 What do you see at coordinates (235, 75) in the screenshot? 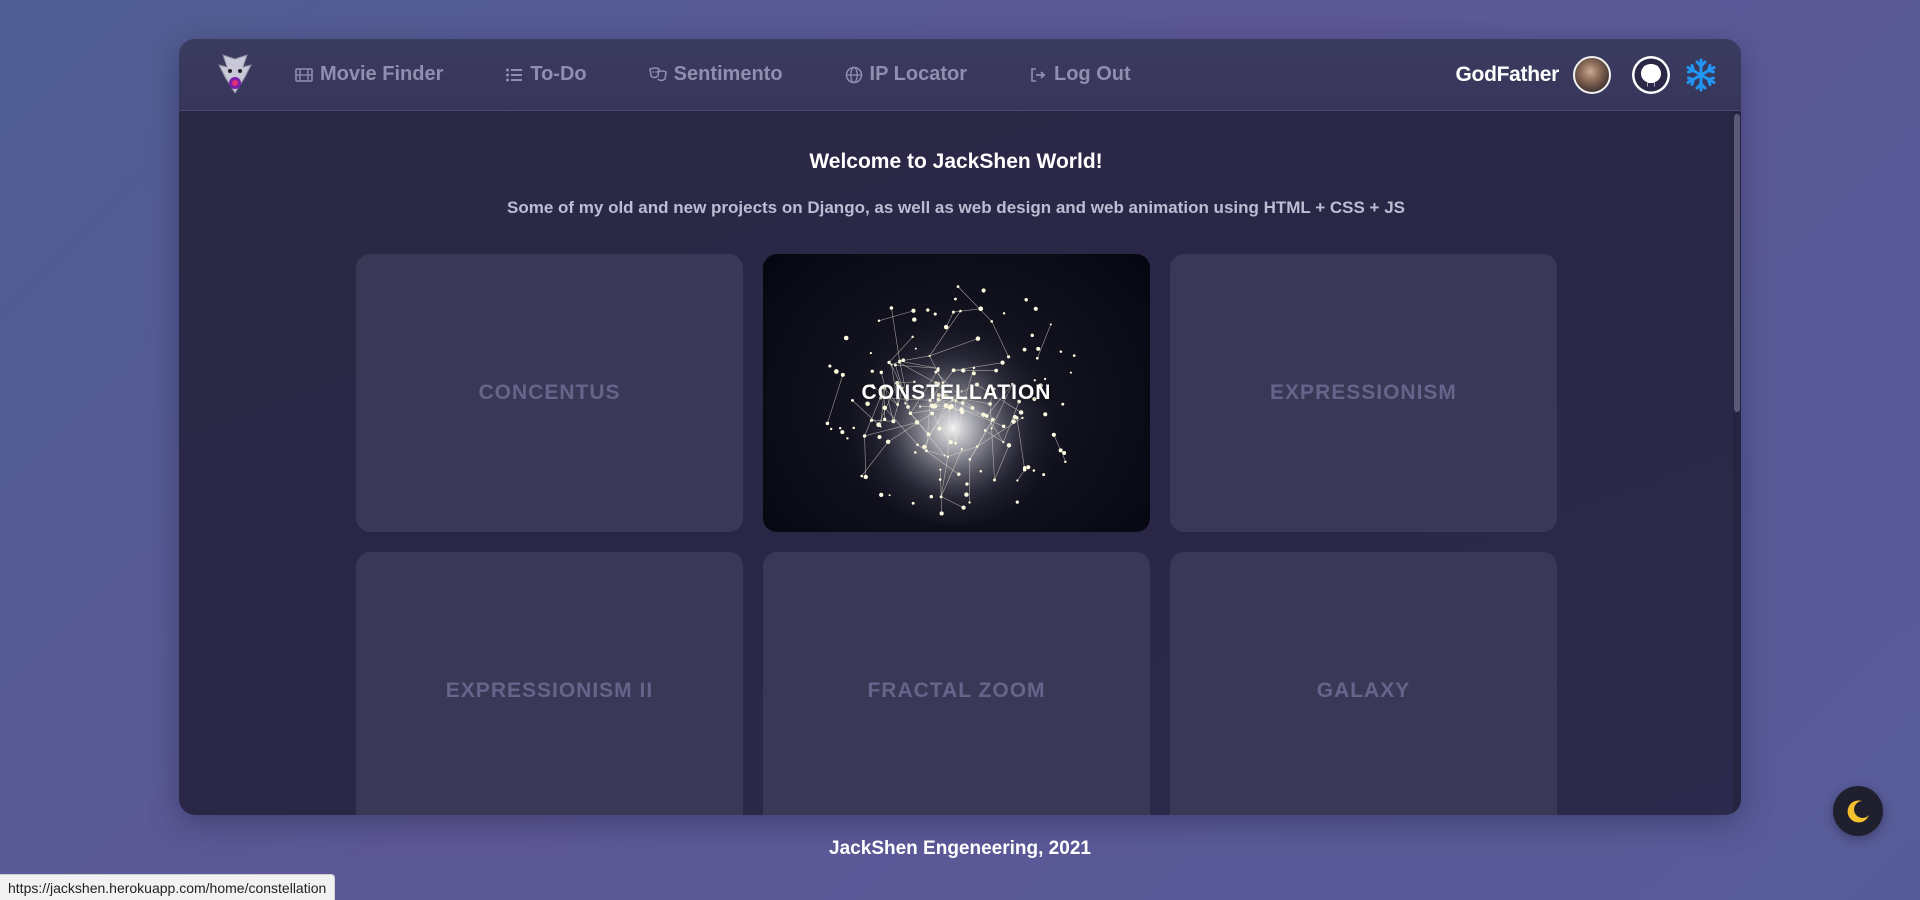
I see `logo-icon` at bounding box center [235, 75].